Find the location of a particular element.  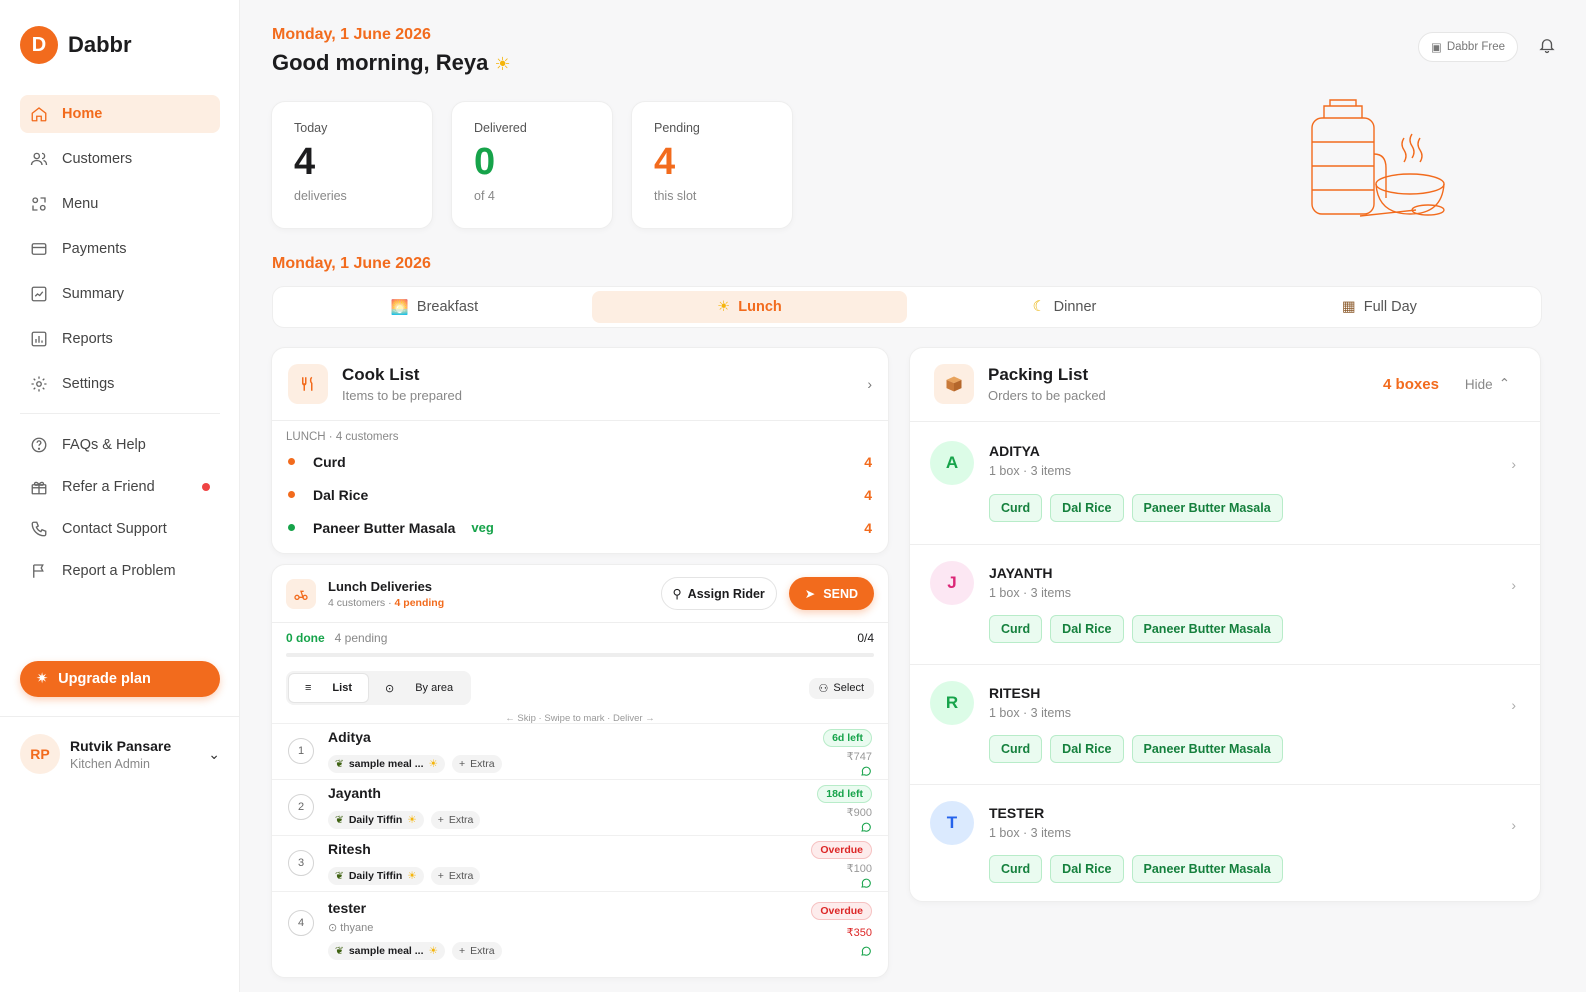

user-profile: RP Rutvik Pansare Kitchen Admin ⌄ is located at coordinates (120, 754).